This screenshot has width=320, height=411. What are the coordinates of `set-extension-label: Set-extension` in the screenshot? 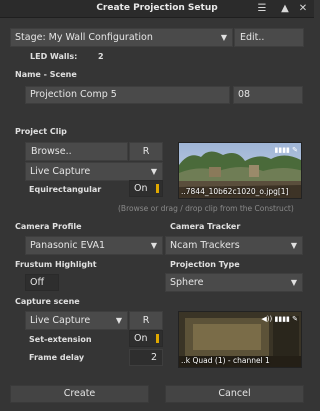 It's located at (60, 339).